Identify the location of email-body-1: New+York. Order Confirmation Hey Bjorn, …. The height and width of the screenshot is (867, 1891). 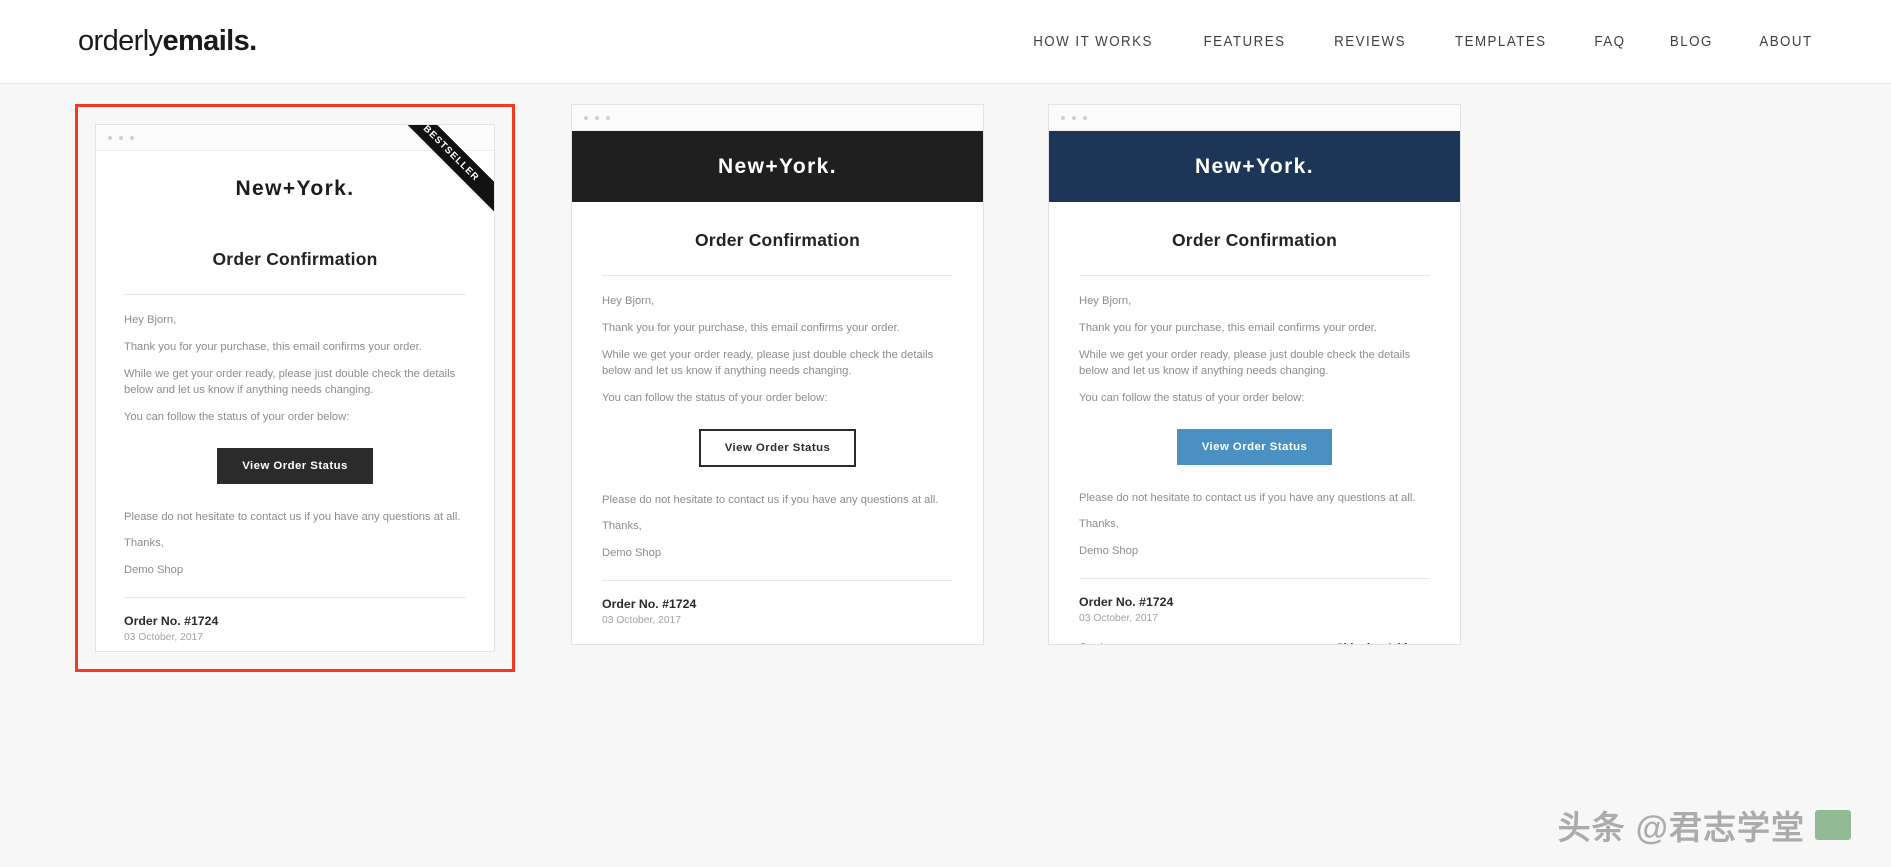
(295, 401).